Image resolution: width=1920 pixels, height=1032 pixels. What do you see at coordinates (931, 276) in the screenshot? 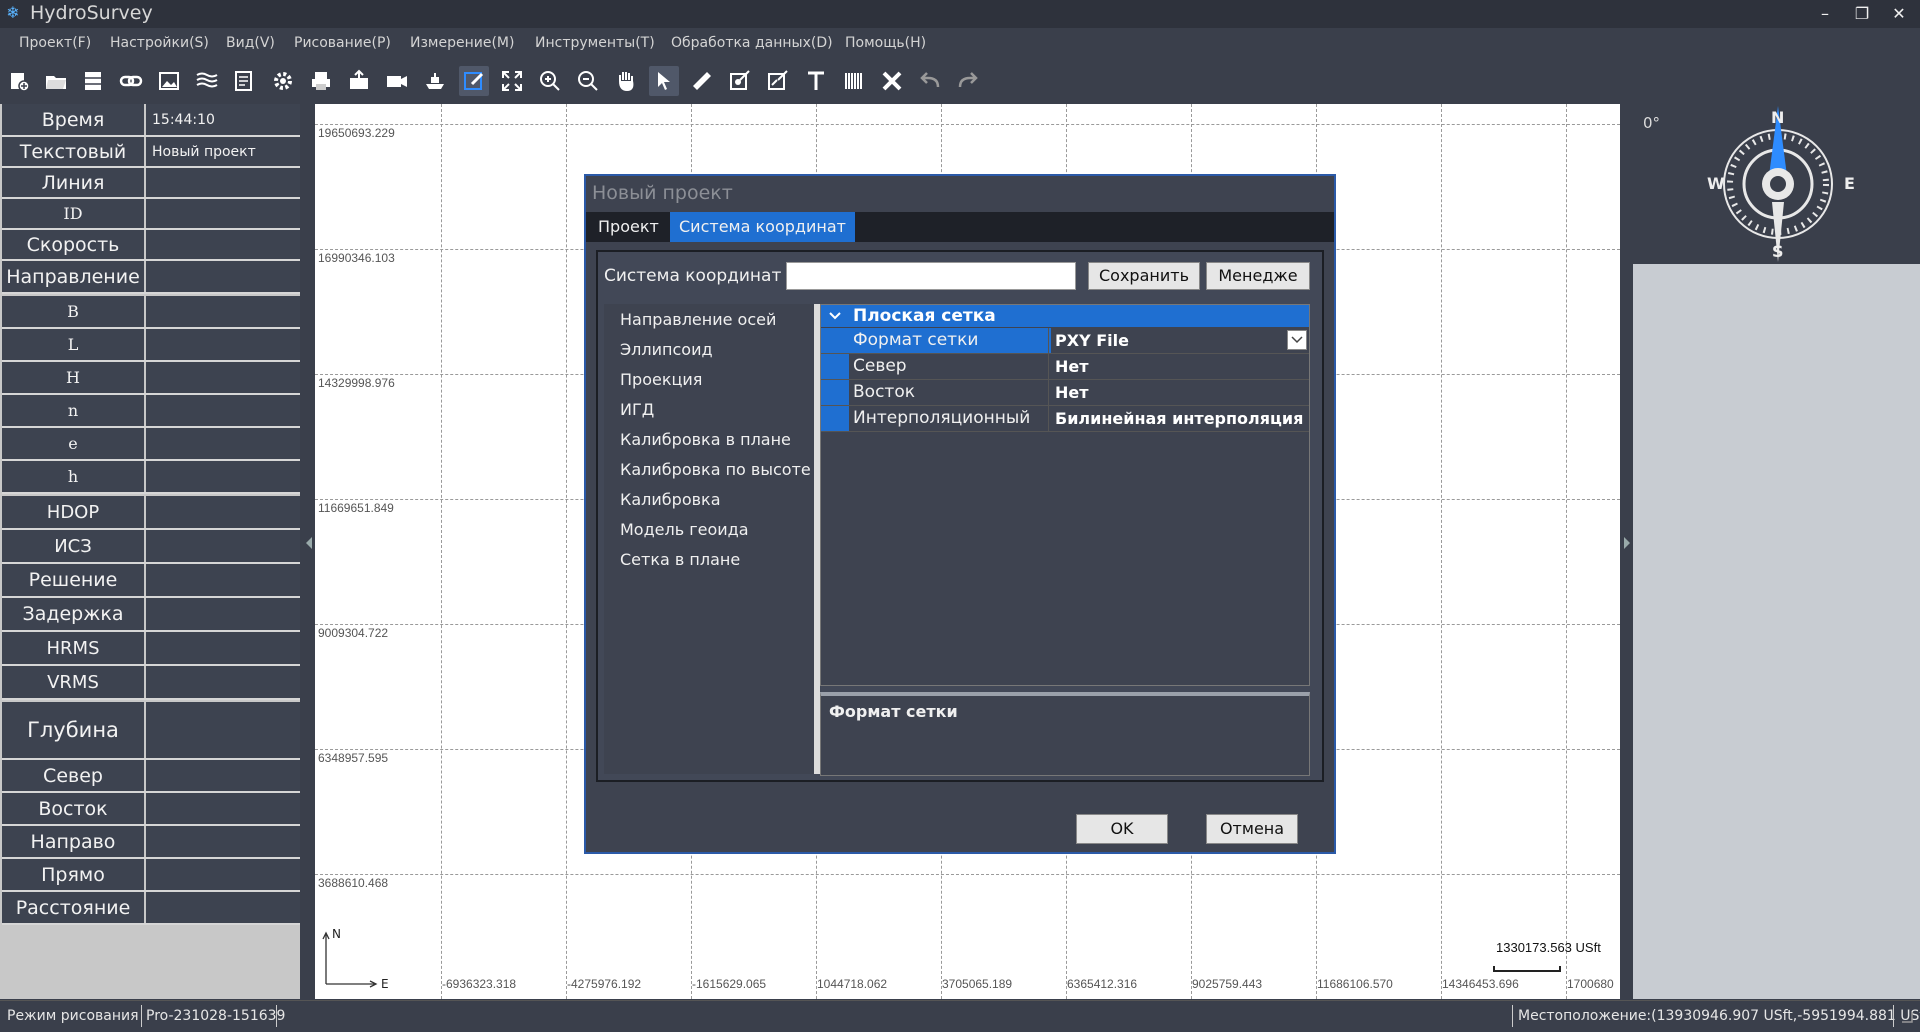
I see `coordinate-system-input` at bounding box center [931, 276].